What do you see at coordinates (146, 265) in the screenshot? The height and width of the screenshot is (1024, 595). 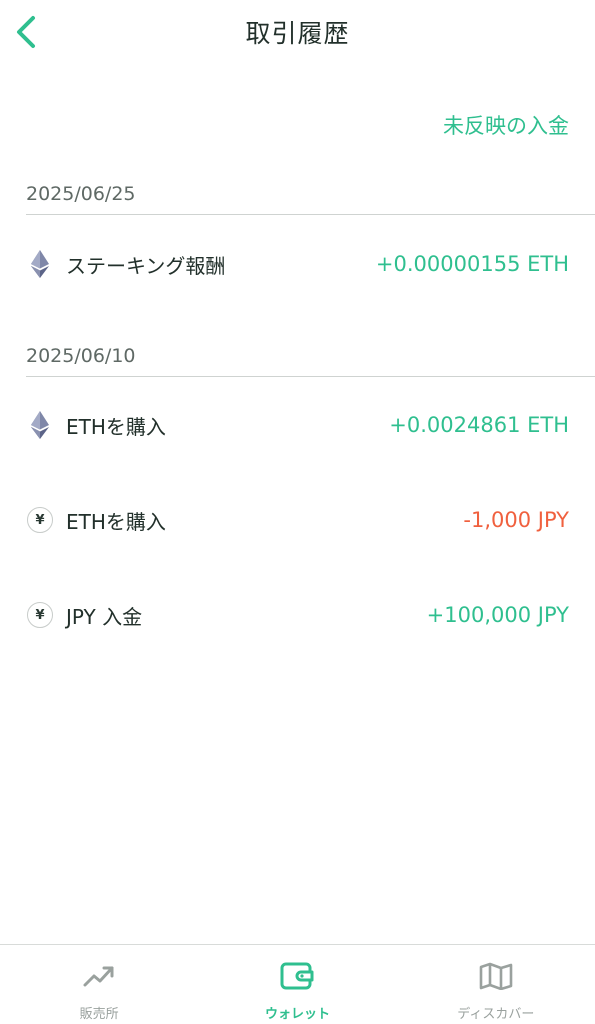 I see `transaction-label: ステーキング報酬` at bounding box center [146, 265].